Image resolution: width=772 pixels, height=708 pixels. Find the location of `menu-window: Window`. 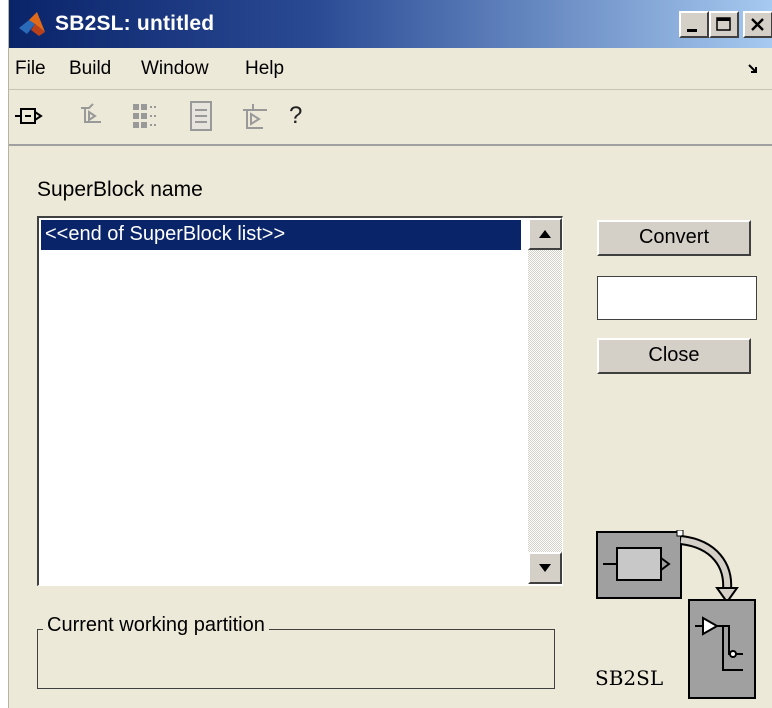

menu-window: Window is located at coordinates (175, 69).